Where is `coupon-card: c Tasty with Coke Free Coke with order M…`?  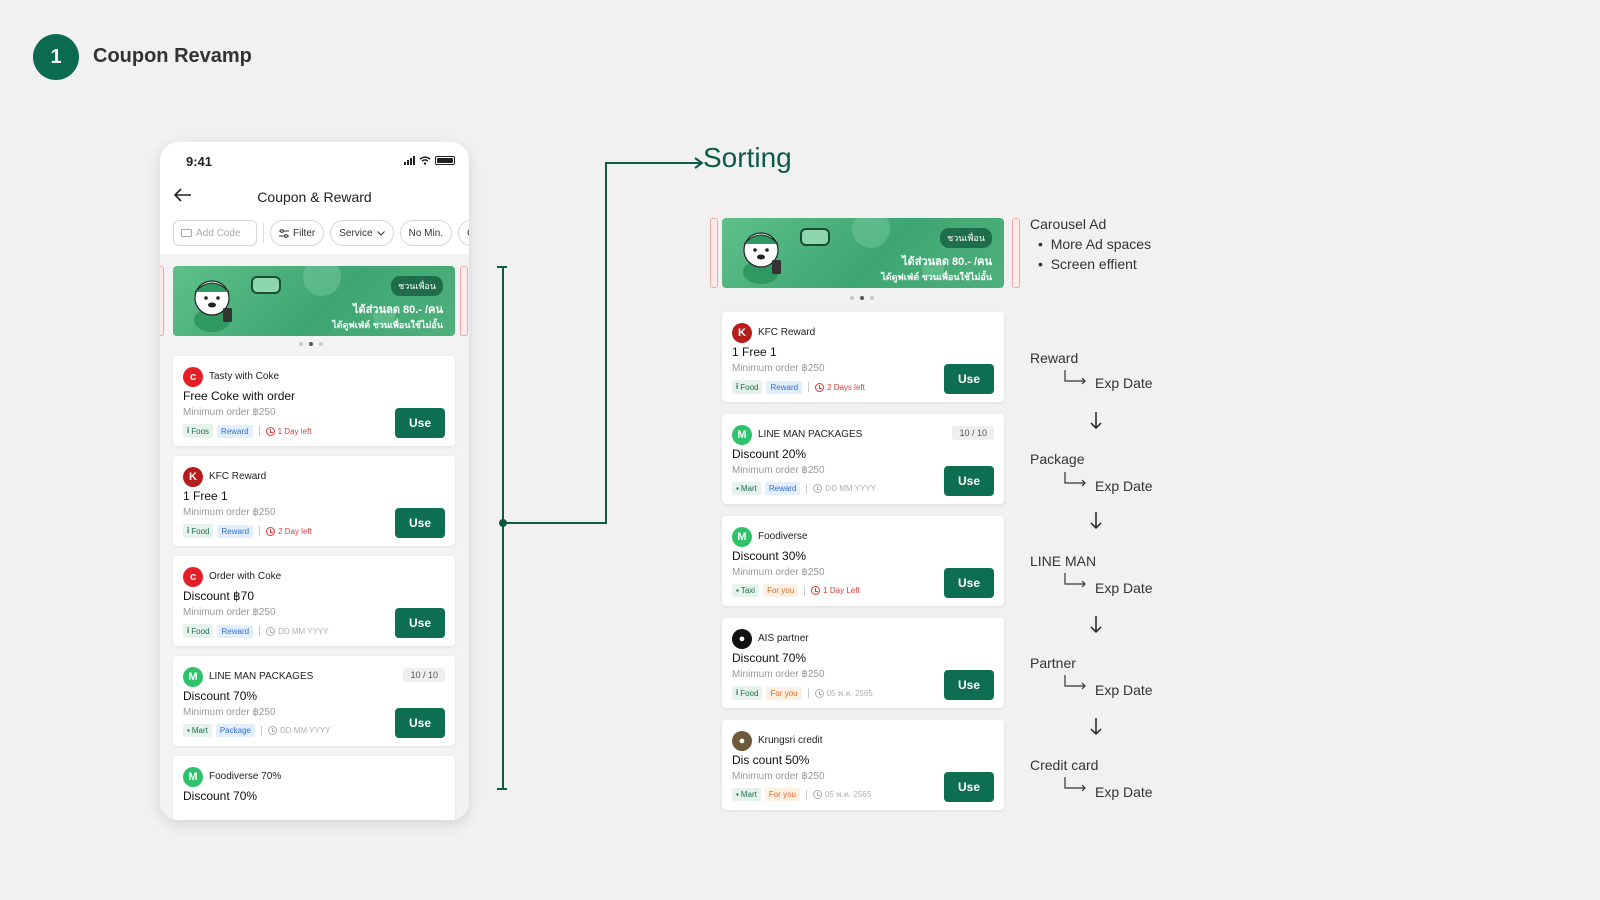 coupon-card: c Tasty with Coke Free Coke with order M… is located at coordinates (314, 401).